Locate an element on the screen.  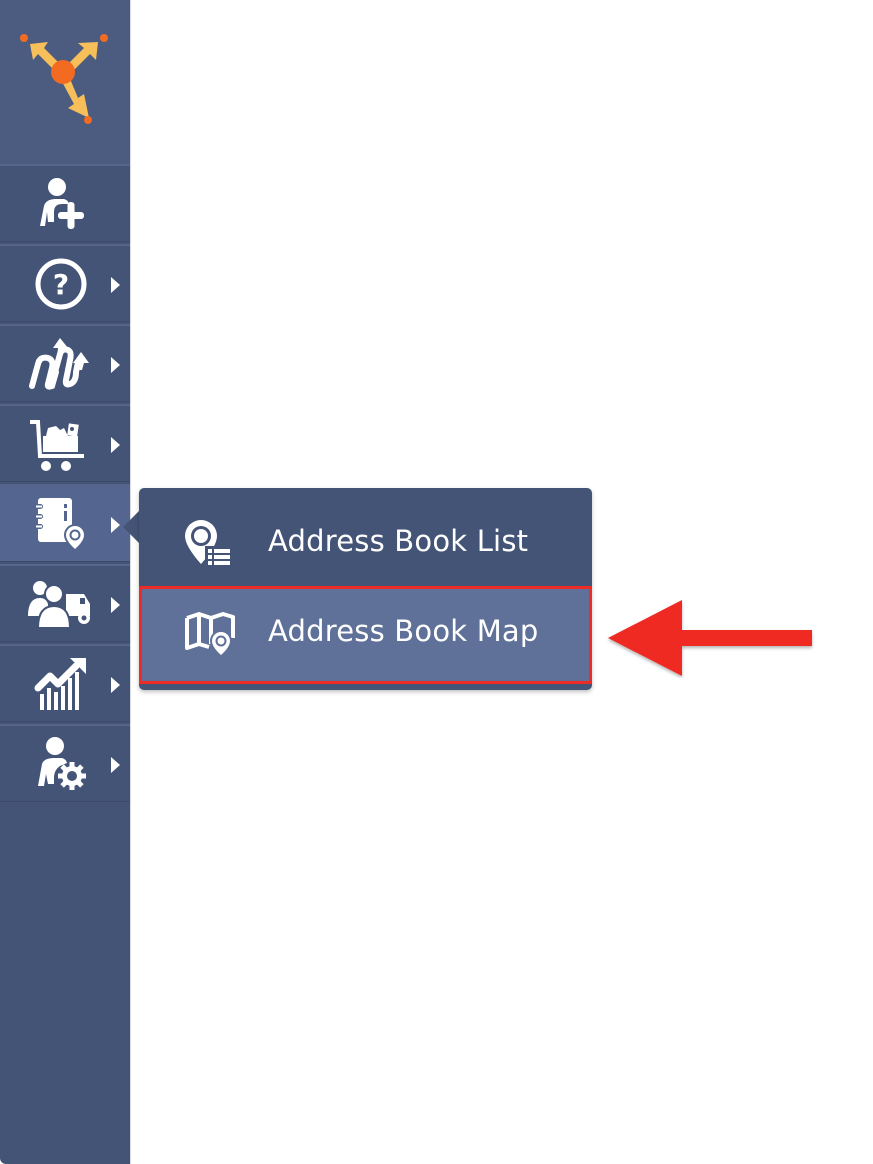
question-circle-icon: ? is located at coordinates (61, 284).